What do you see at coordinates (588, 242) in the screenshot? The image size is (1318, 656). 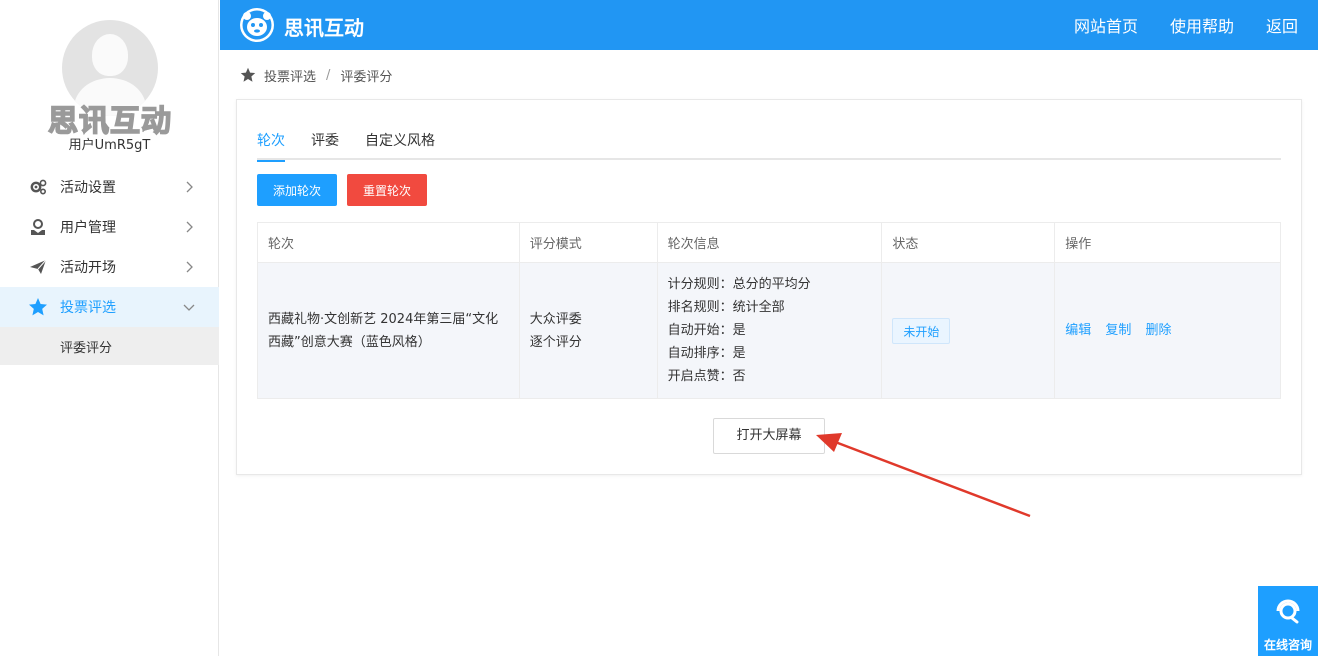 I see `column-header-mode: 评分模式` at bounding box center [588, 242].